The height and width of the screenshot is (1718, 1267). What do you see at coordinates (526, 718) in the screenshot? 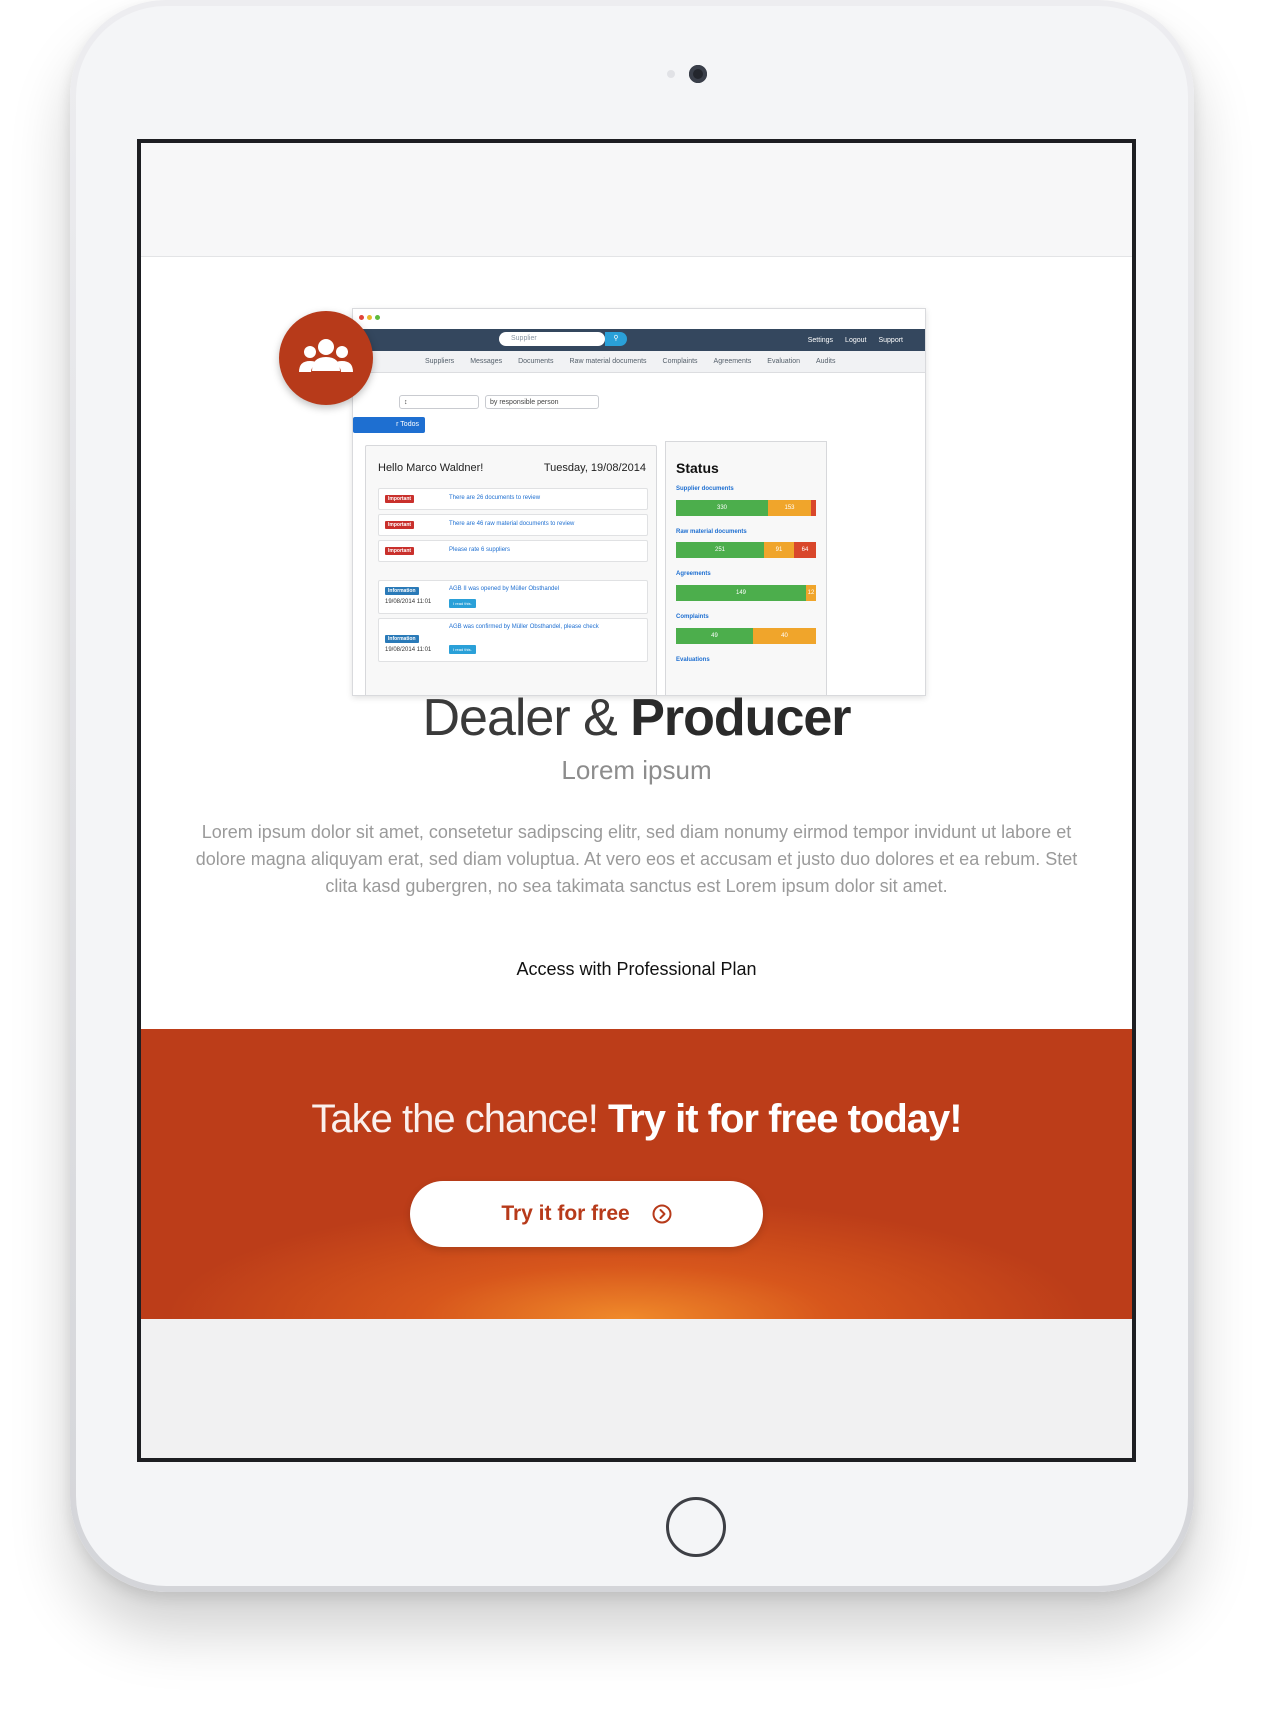
I see `feature-title-light: Dealer &` at bounding box center [526, 718].